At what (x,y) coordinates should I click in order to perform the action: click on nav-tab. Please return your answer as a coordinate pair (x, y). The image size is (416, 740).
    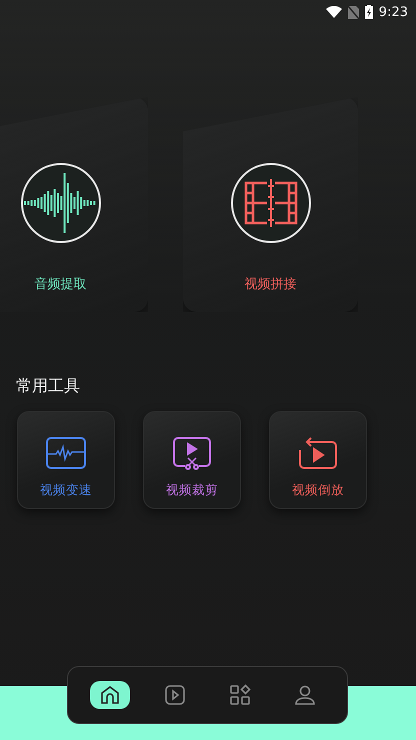
    Looking at the image, I should click on (110, 695).